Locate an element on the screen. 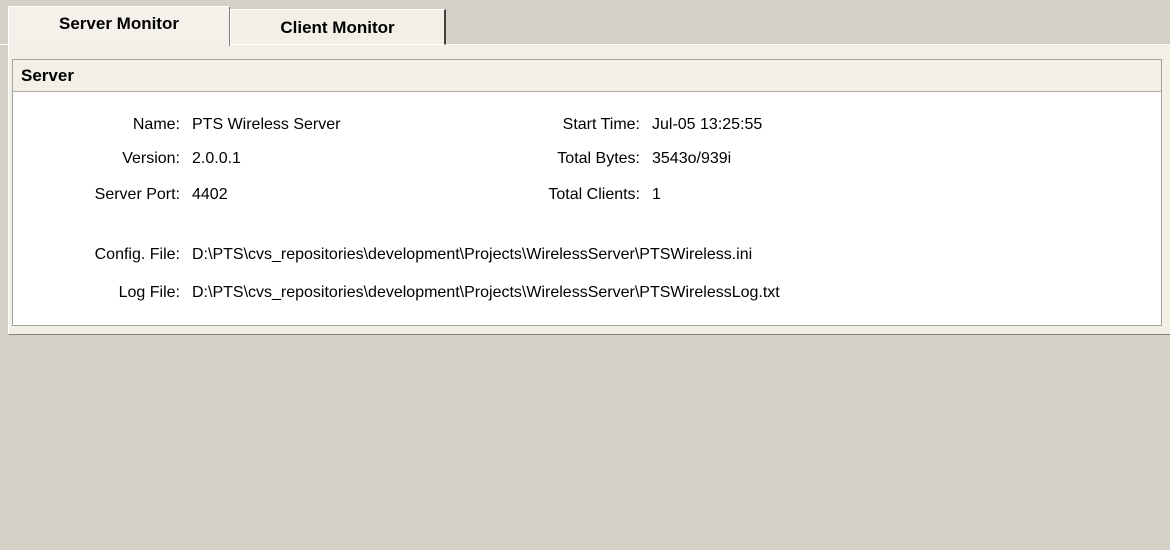  start-time-label: Start Time: is located at coordinates (601, 124).